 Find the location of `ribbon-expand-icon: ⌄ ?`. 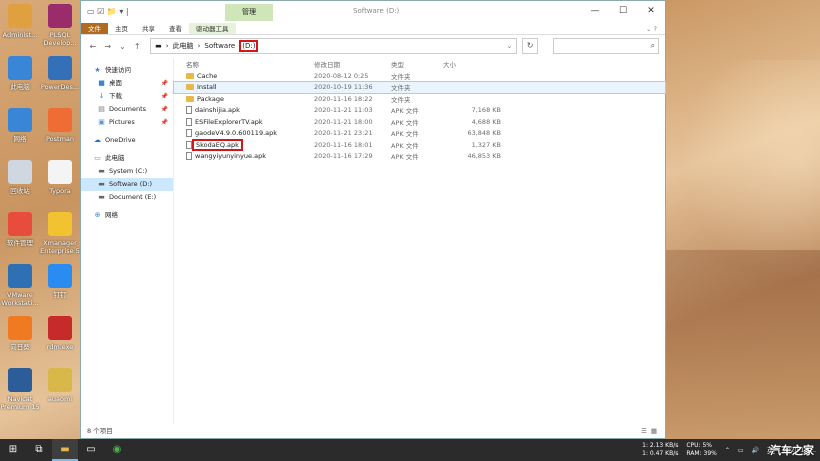

ribbon-expand-icon: ⌄ ? is located at coordinates (655, 28).